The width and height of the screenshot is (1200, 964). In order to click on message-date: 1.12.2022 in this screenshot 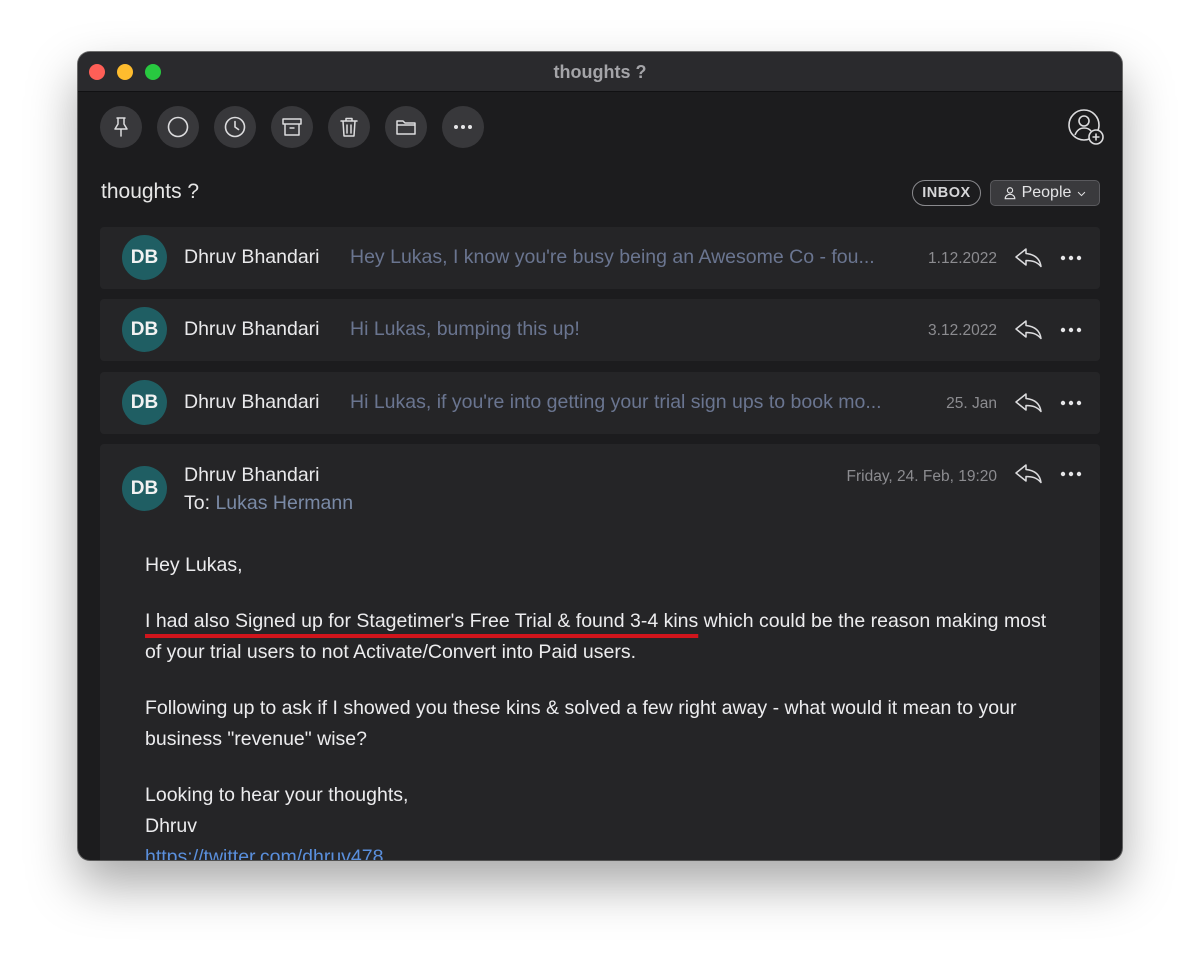, I will do `click(962, 258)`.